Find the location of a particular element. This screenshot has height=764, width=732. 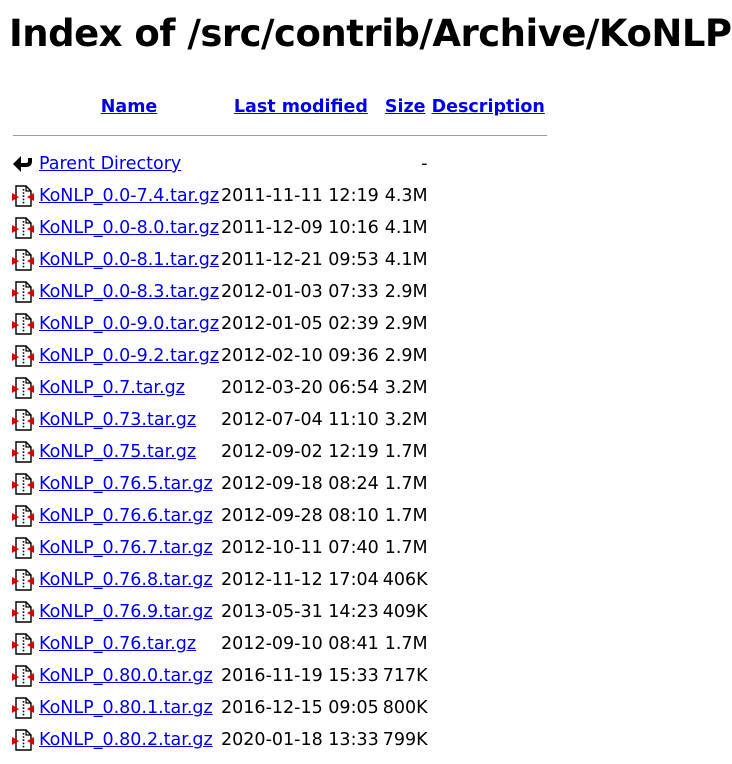

header-description: Description is located at coordinates (488, 107).